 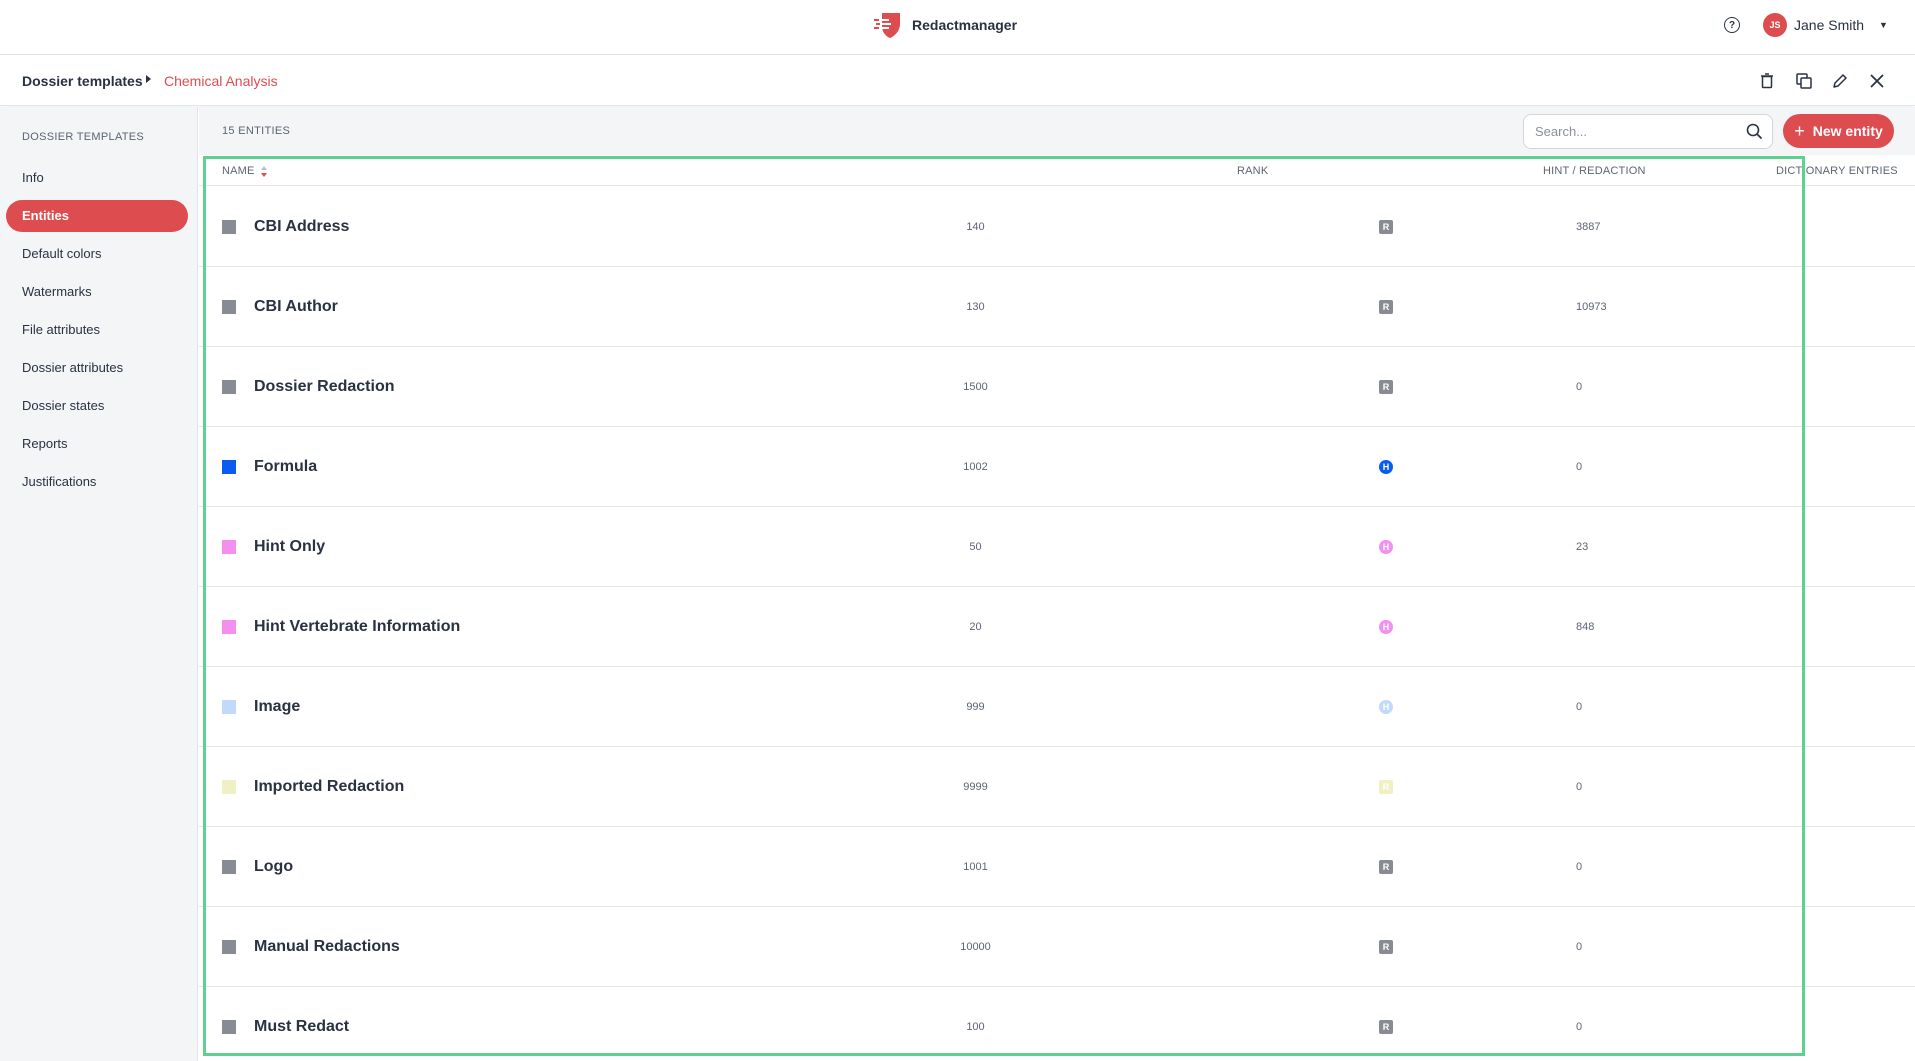 I want to click on sidebar-item-dossier-states: Dossier states, so click(x=97, y=406).